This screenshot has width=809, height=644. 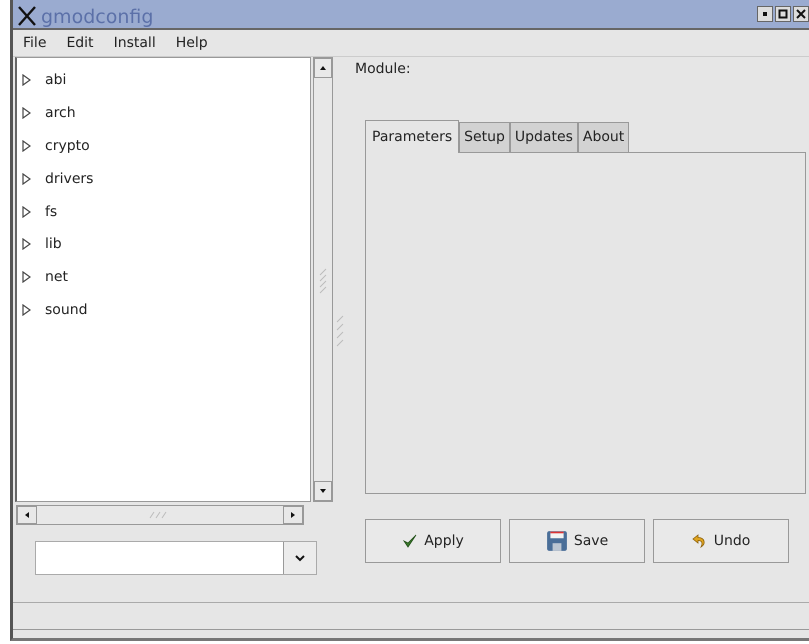 I want to click on tree-item: arch, so click(x=163, y=113).